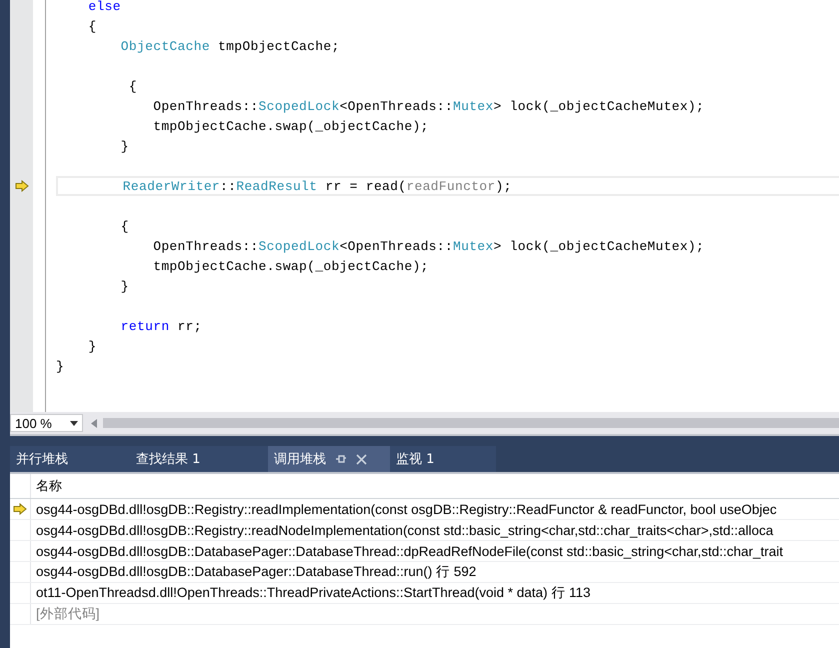 This screenshot has height=648, width=839. Describe the element at coordinates (230, 46) in the screenshot. I see `code-line: ObjectCache tmpObjectCache;` at that location.